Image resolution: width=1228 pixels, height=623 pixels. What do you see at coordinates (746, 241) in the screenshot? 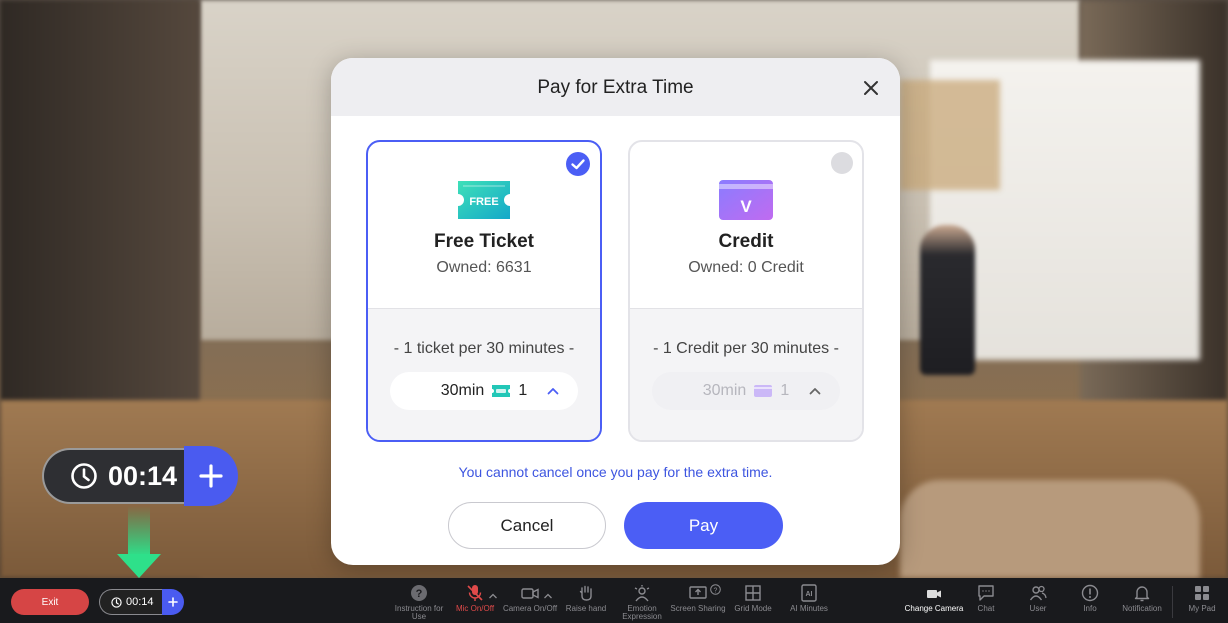
I see `option-name: Credit` at bounding box center [746, 241].